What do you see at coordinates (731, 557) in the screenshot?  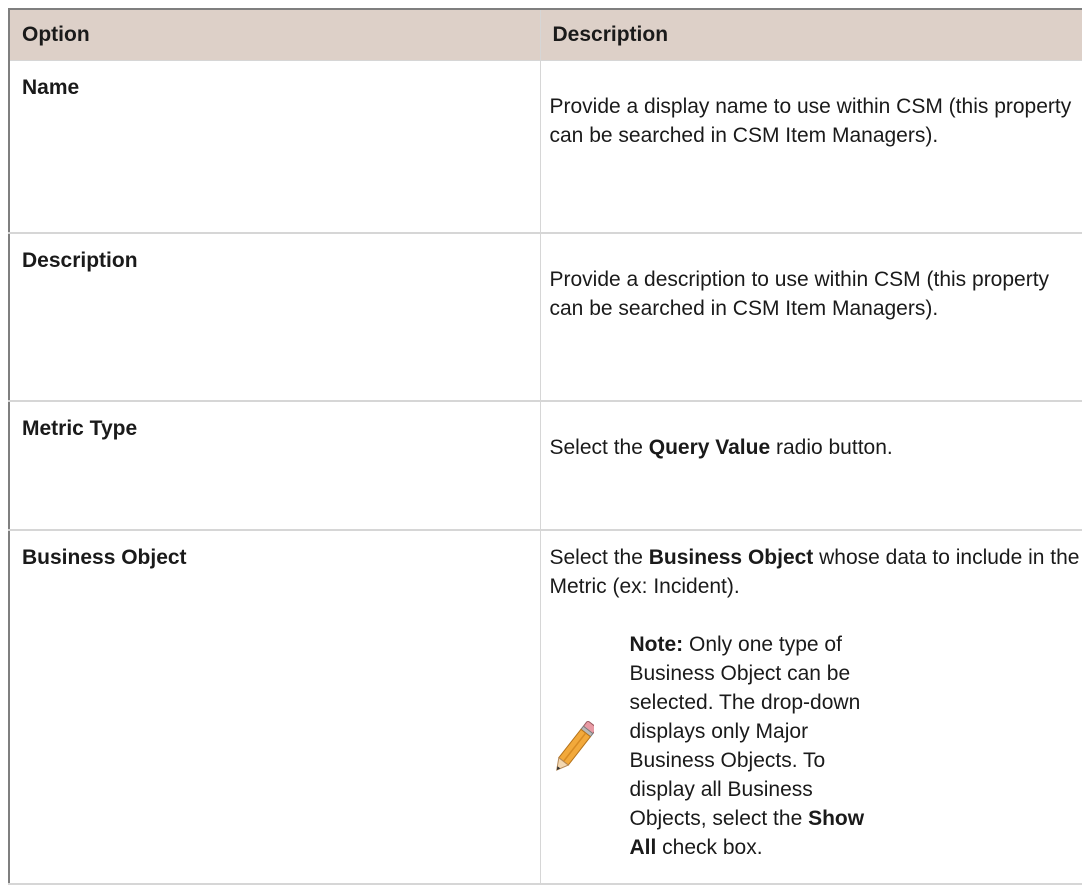 I see `description-emphasis: Business Object` at bounding box center [731, 557].